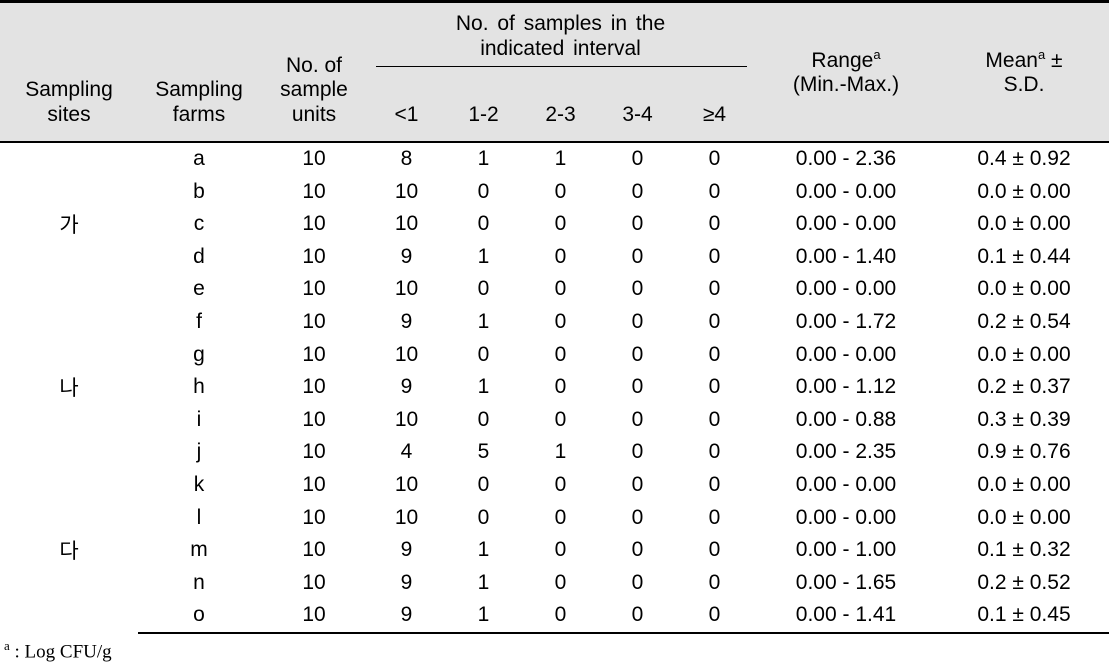 Image resolution: width=1109 pixels, height=671 pixels. What do you see at coordinates (199, 452) in the screenshot?
I see `cell-sampling-farm: j` at bounding box center [199, 452].